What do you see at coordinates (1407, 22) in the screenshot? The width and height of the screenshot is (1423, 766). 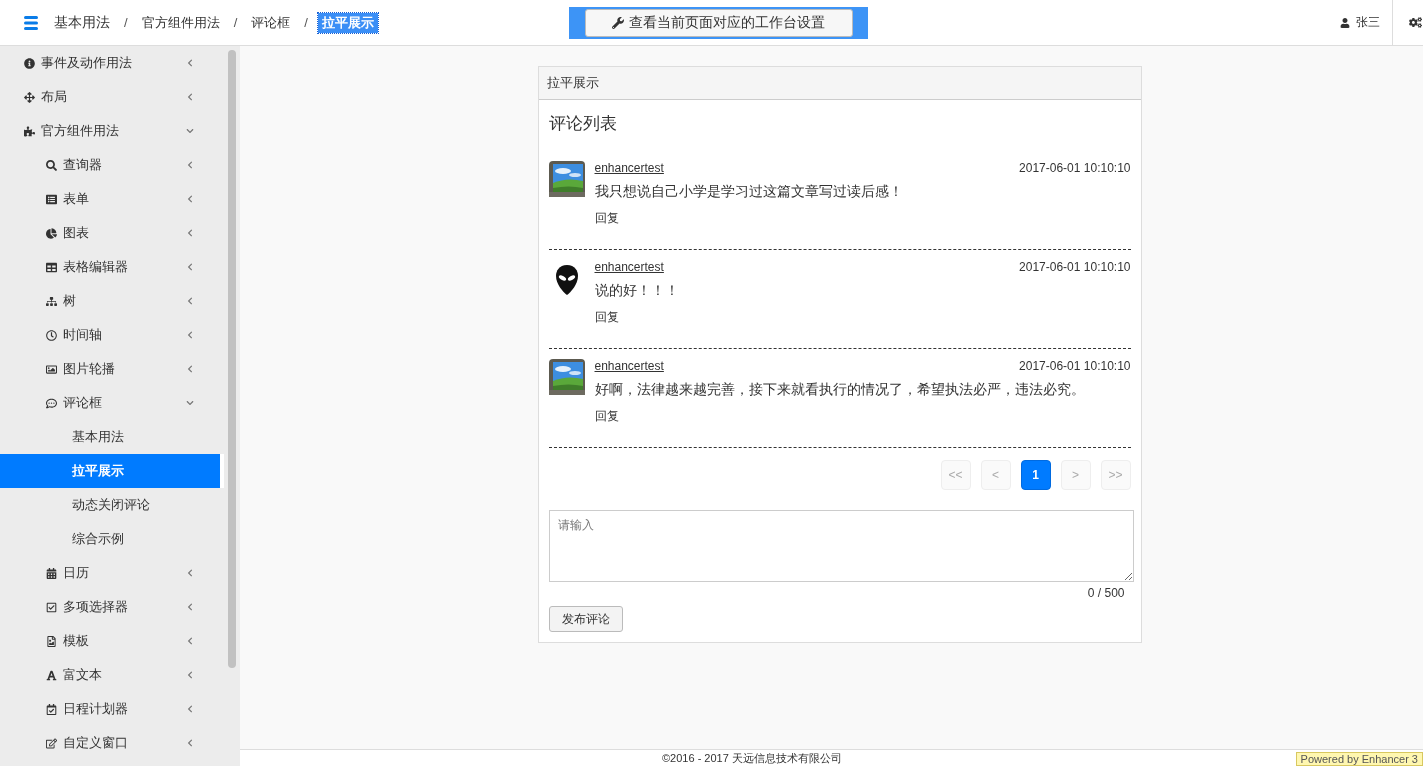 I see `settings-button` at bounding box center [1407, 22].